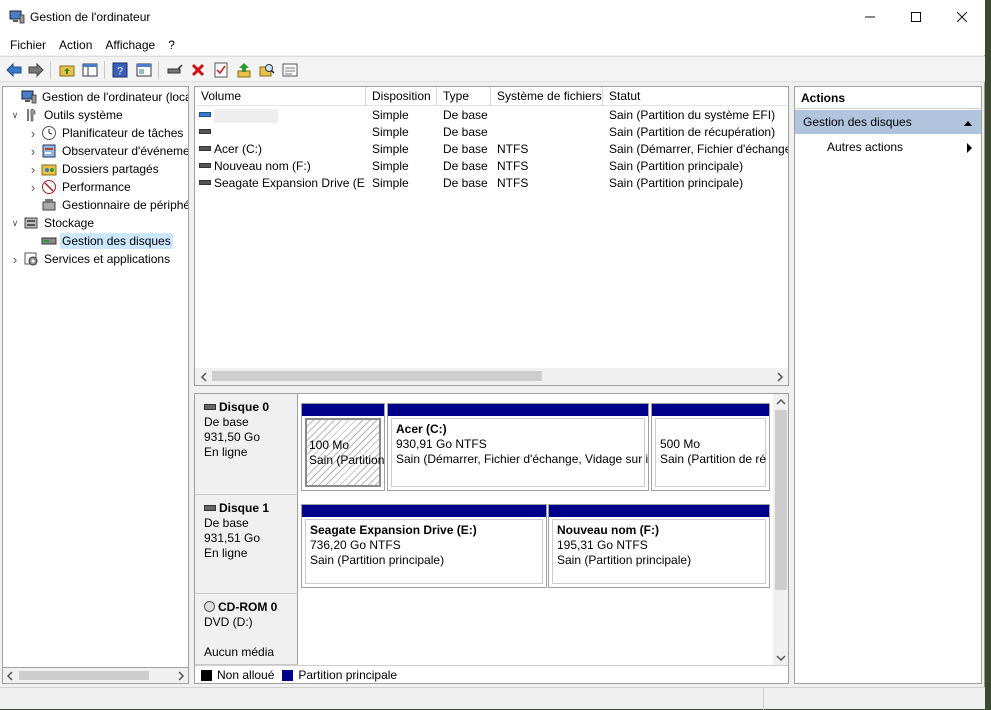 This screenshot has width=991, height=710. I want to click on tree-horizontal-scrollbar, so click(95, 675).